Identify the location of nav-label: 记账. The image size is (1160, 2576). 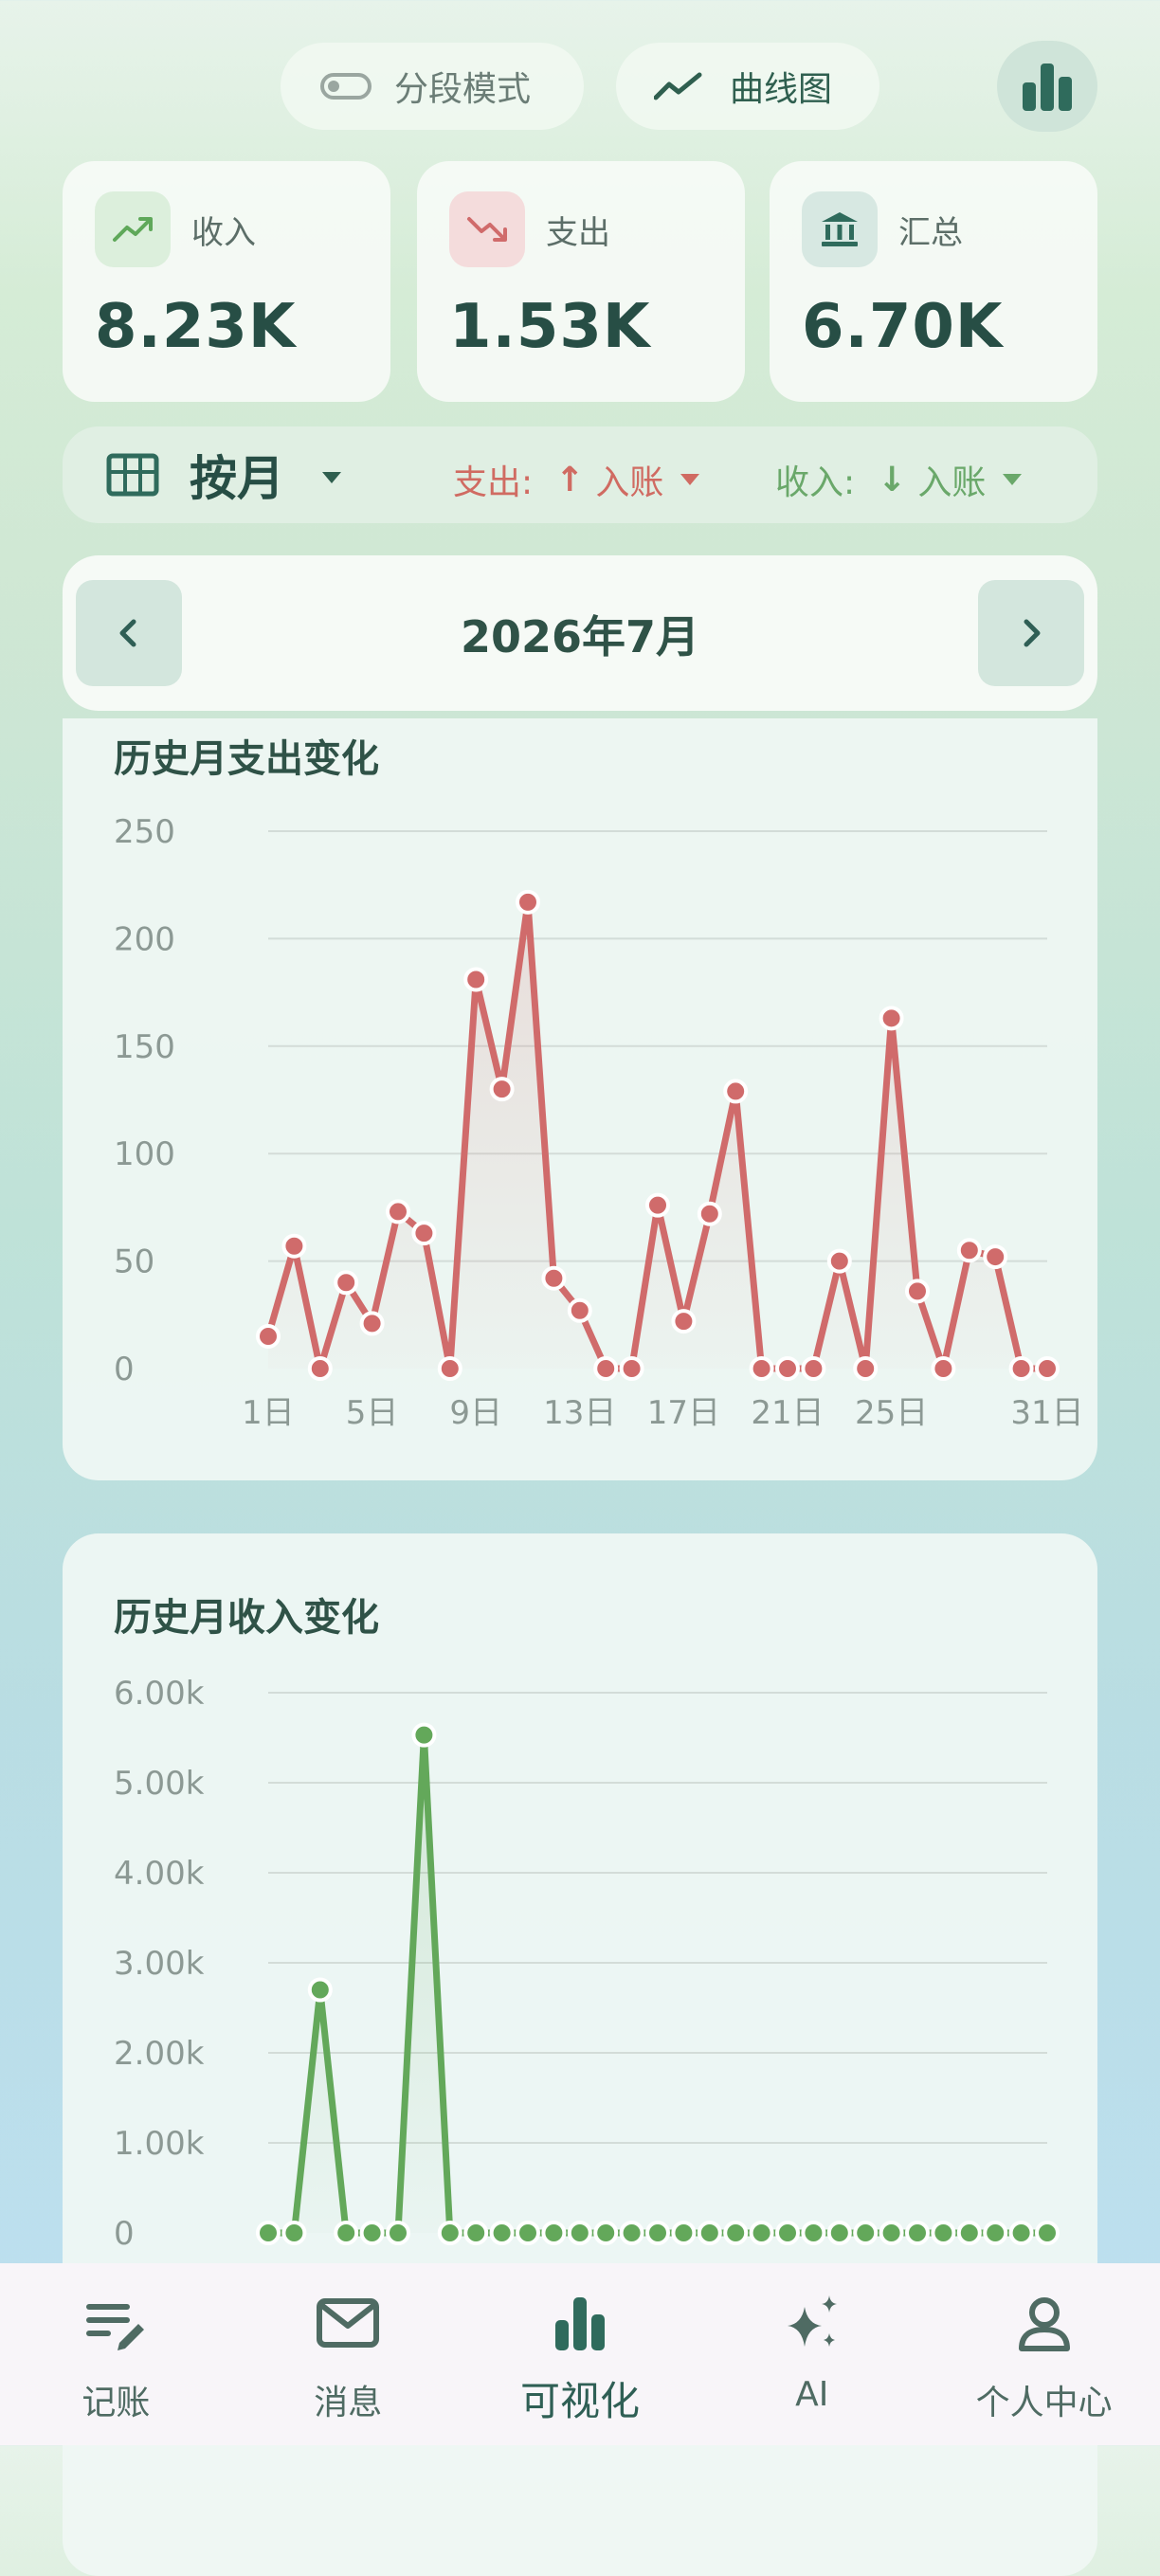
(116, 2403).